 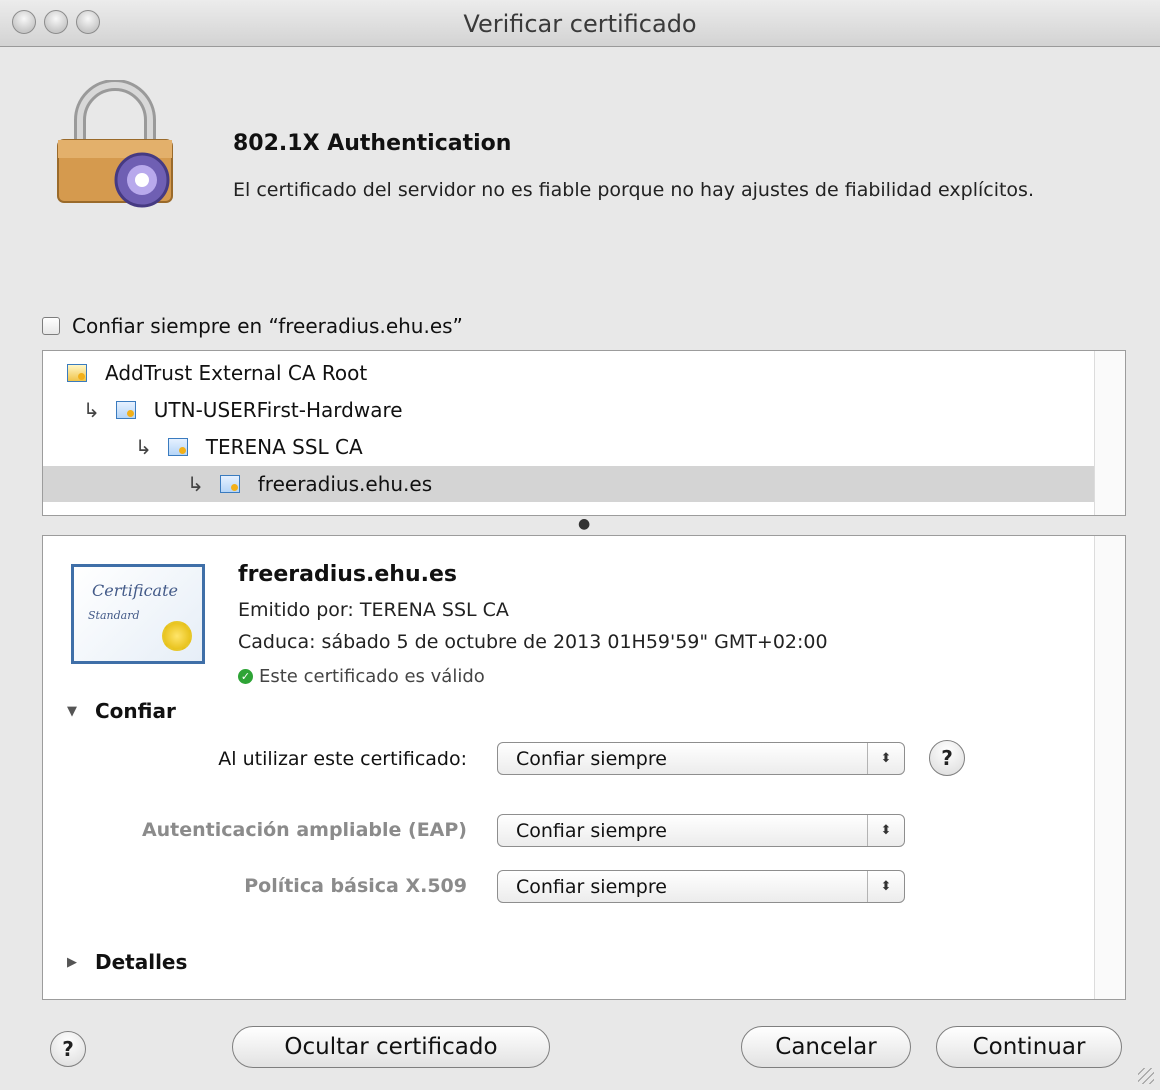 I want to click on padlock-icon, so click(x=115, y=144).